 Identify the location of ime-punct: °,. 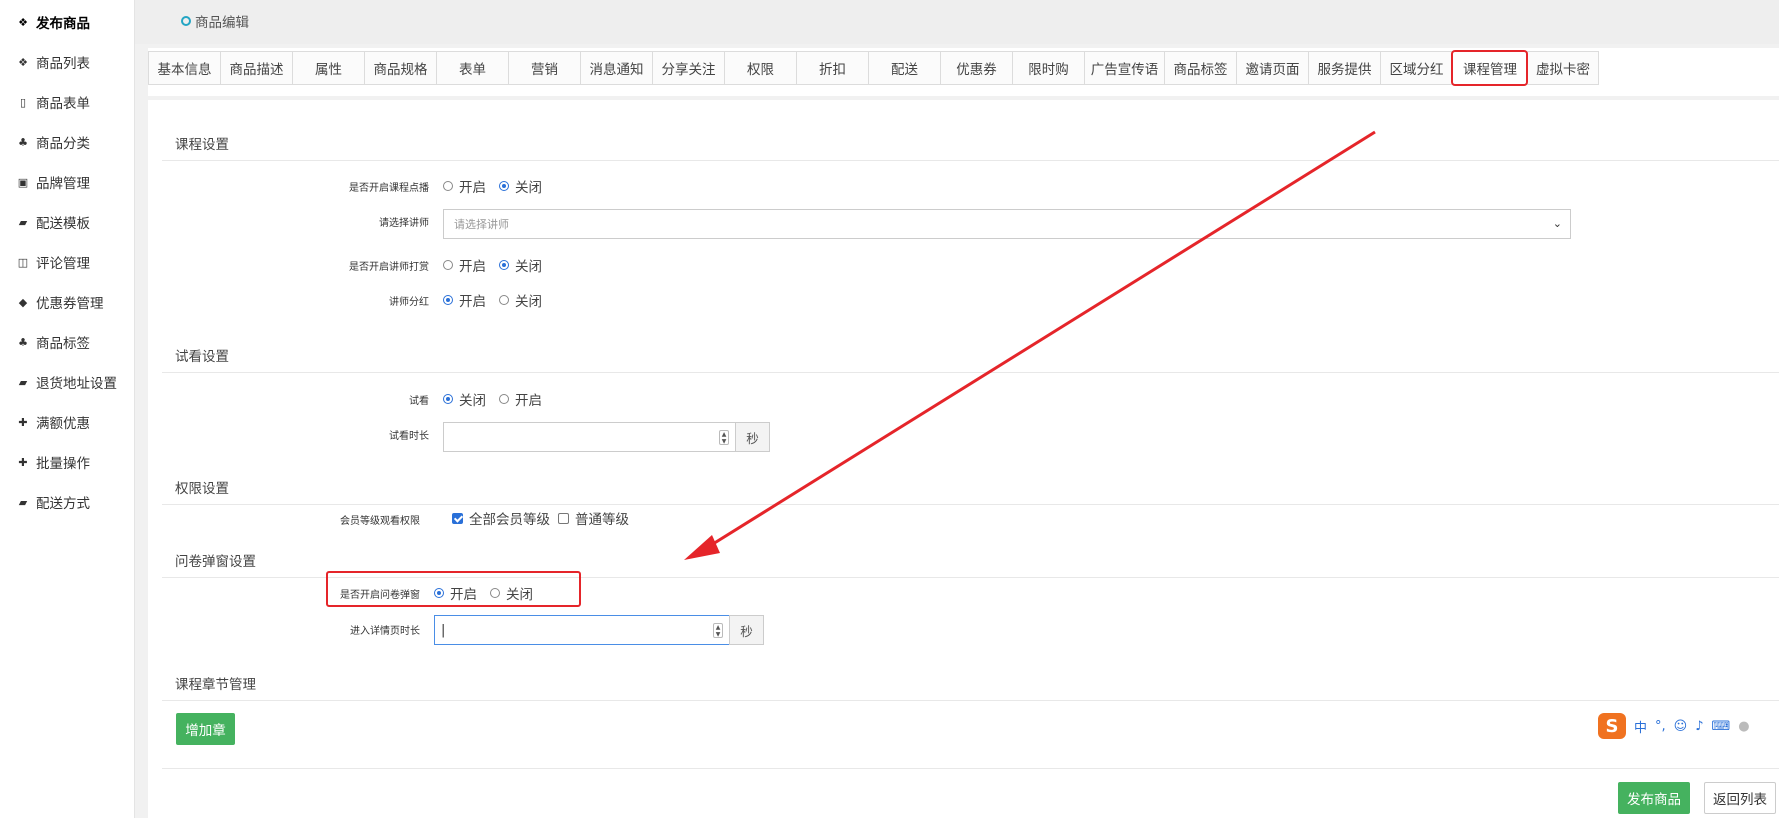
(1660, 726).